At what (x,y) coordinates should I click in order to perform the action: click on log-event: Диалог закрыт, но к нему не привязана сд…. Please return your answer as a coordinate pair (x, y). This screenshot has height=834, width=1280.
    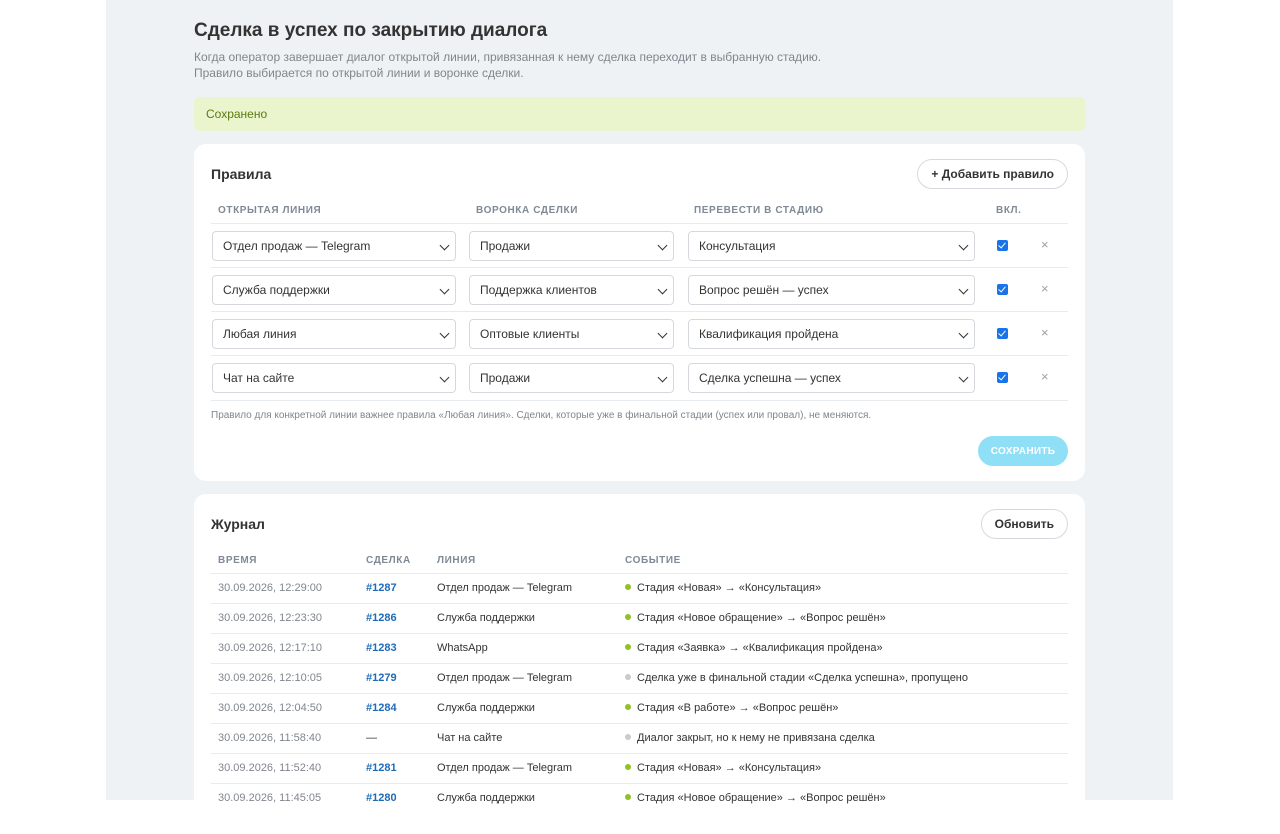
    Looking at the image, I should click on (750, 738).